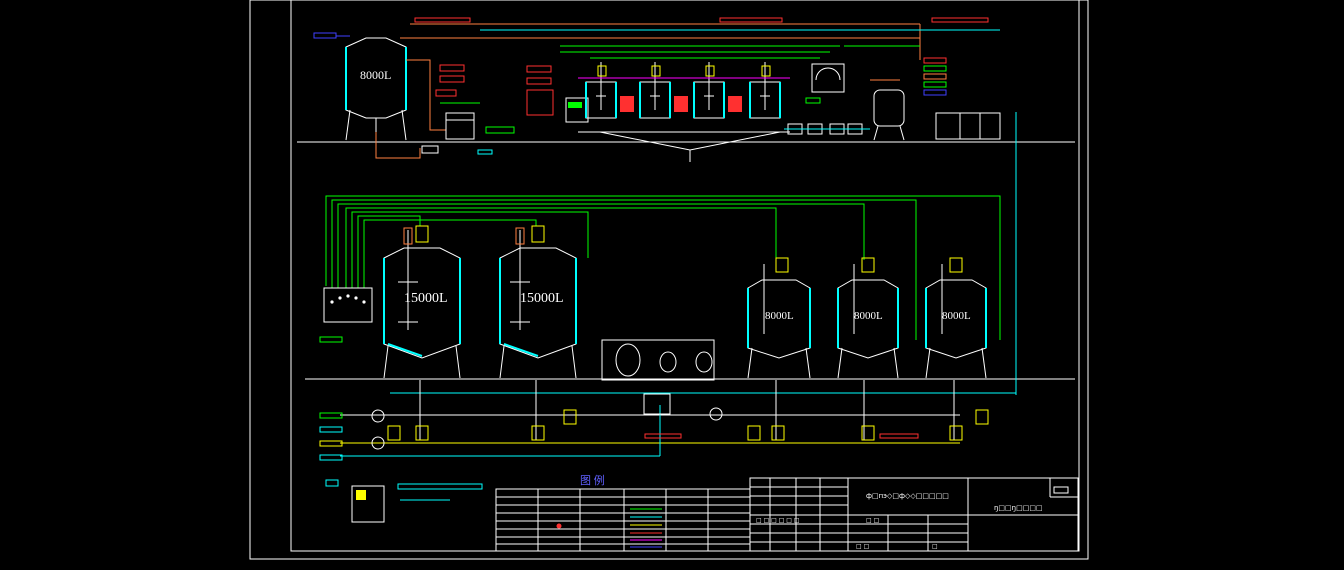  What do you see at coordinates (914, 514) in the screenshot?
I see `title-block` at bounding box center [914, 514].